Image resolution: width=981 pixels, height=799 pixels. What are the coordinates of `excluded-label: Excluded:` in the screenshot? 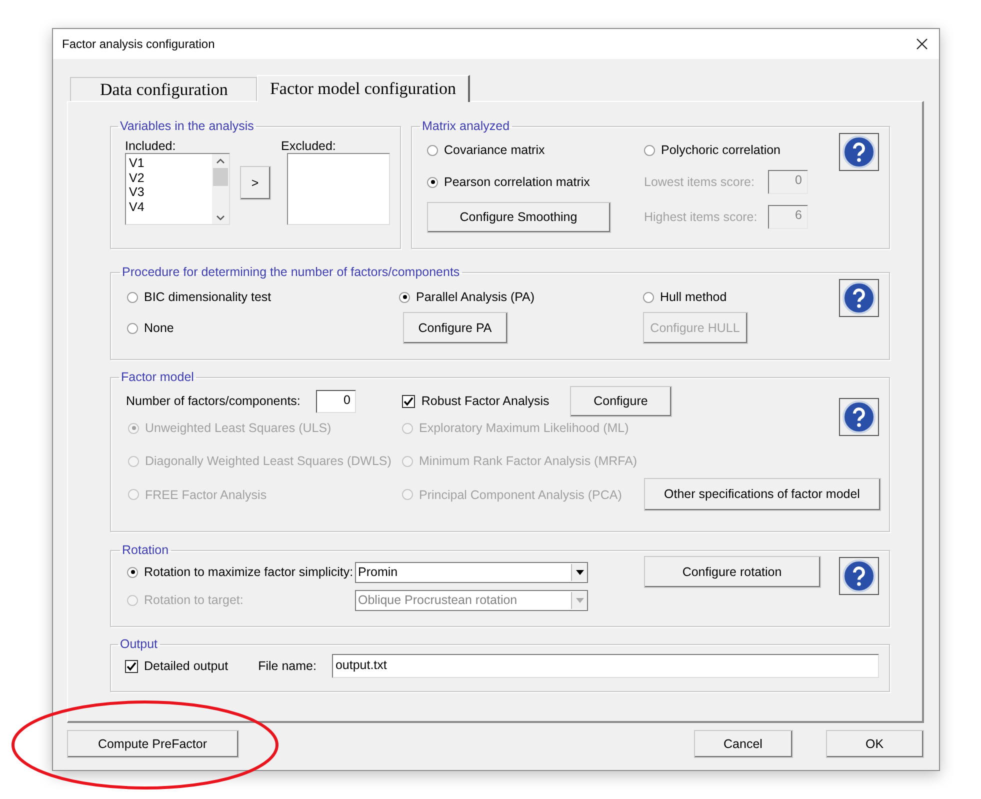 It's located at (309, 146).